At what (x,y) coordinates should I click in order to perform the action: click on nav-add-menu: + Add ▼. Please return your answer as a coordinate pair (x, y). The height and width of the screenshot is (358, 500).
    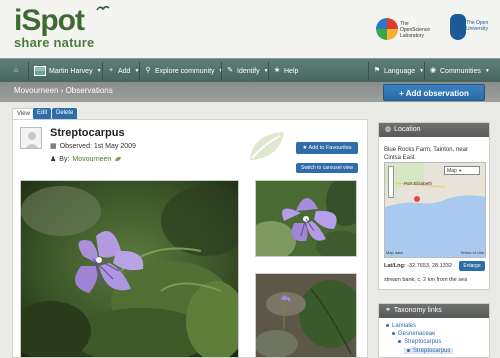
    Looking at the image, I should click on (123, 71).